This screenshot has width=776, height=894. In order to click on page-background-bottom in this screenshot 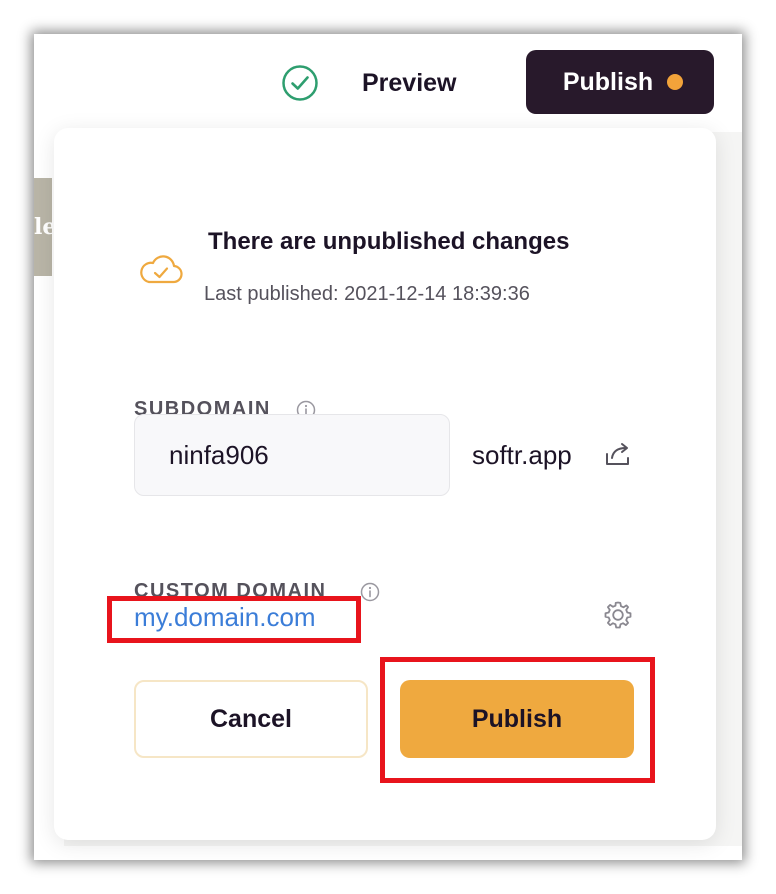, I will do `click(388, 853)`.